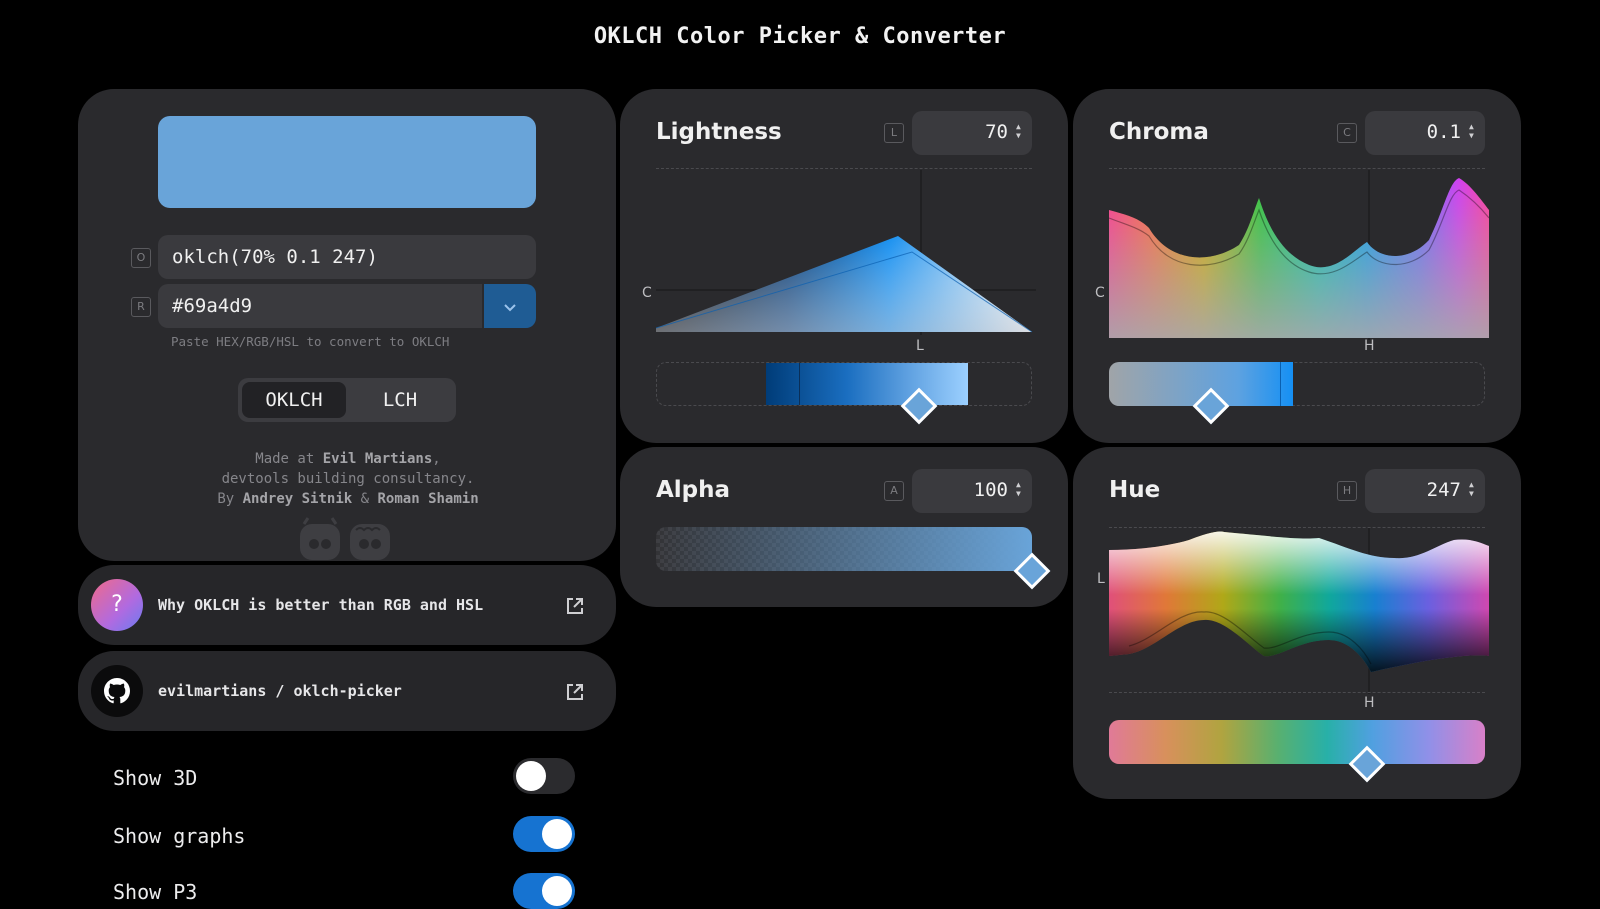  I want to click on lightness-slider-gradient, so click(867, 384).